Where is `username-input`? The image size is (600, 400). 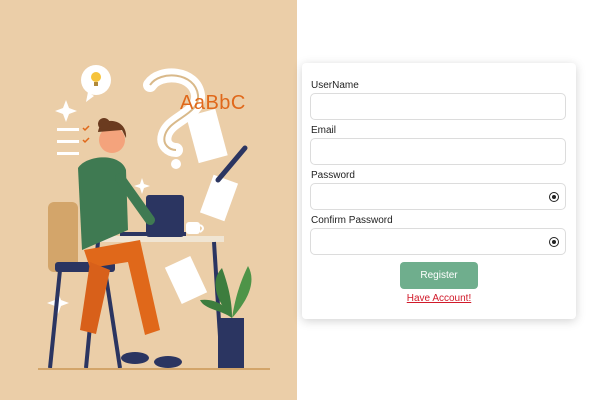
username-input is located at coordinates (438, 106).